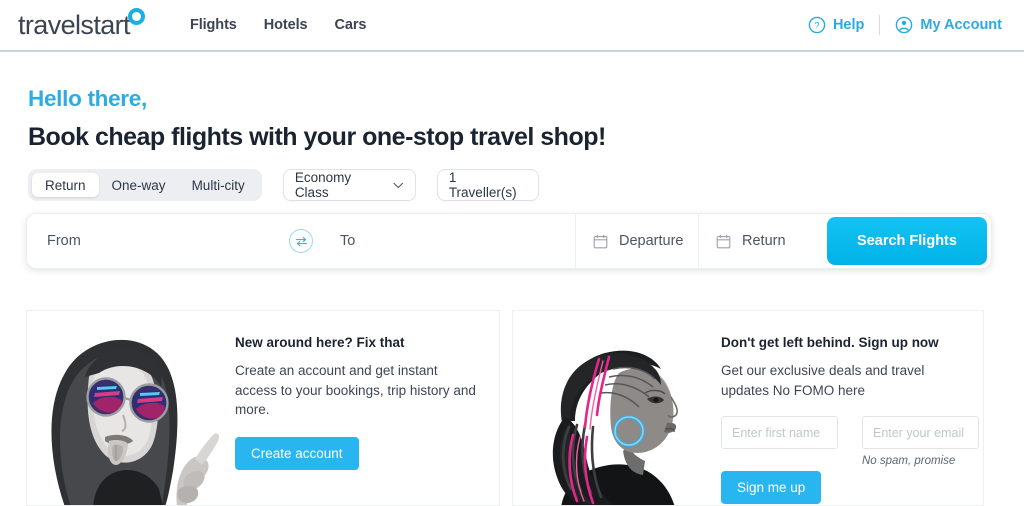 The image size is (1024, 506). Describe the element at coordinates (348, 241) in the screenshot. I see `destination-placeholder: To` at that location.